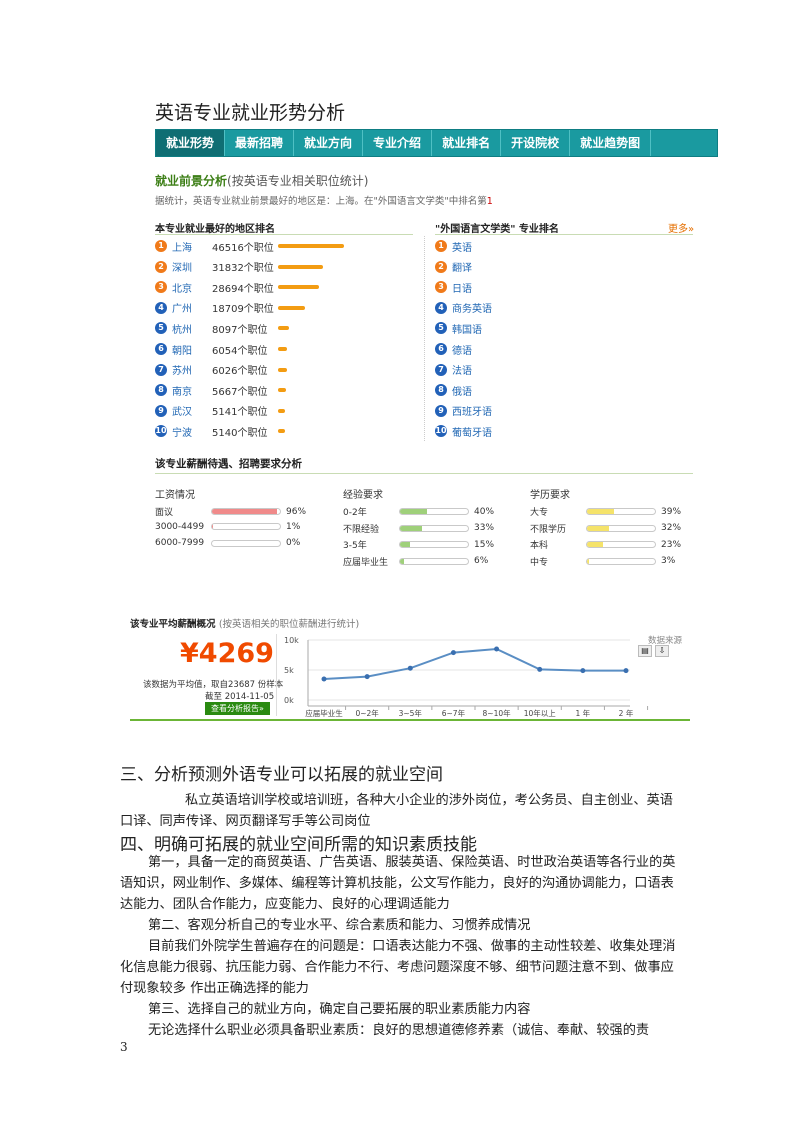 This screenshot has height=1132, width=800. Describe the element at coordinates (462, 390) in the screenshot. I see `major-name: 俄语` at that location.